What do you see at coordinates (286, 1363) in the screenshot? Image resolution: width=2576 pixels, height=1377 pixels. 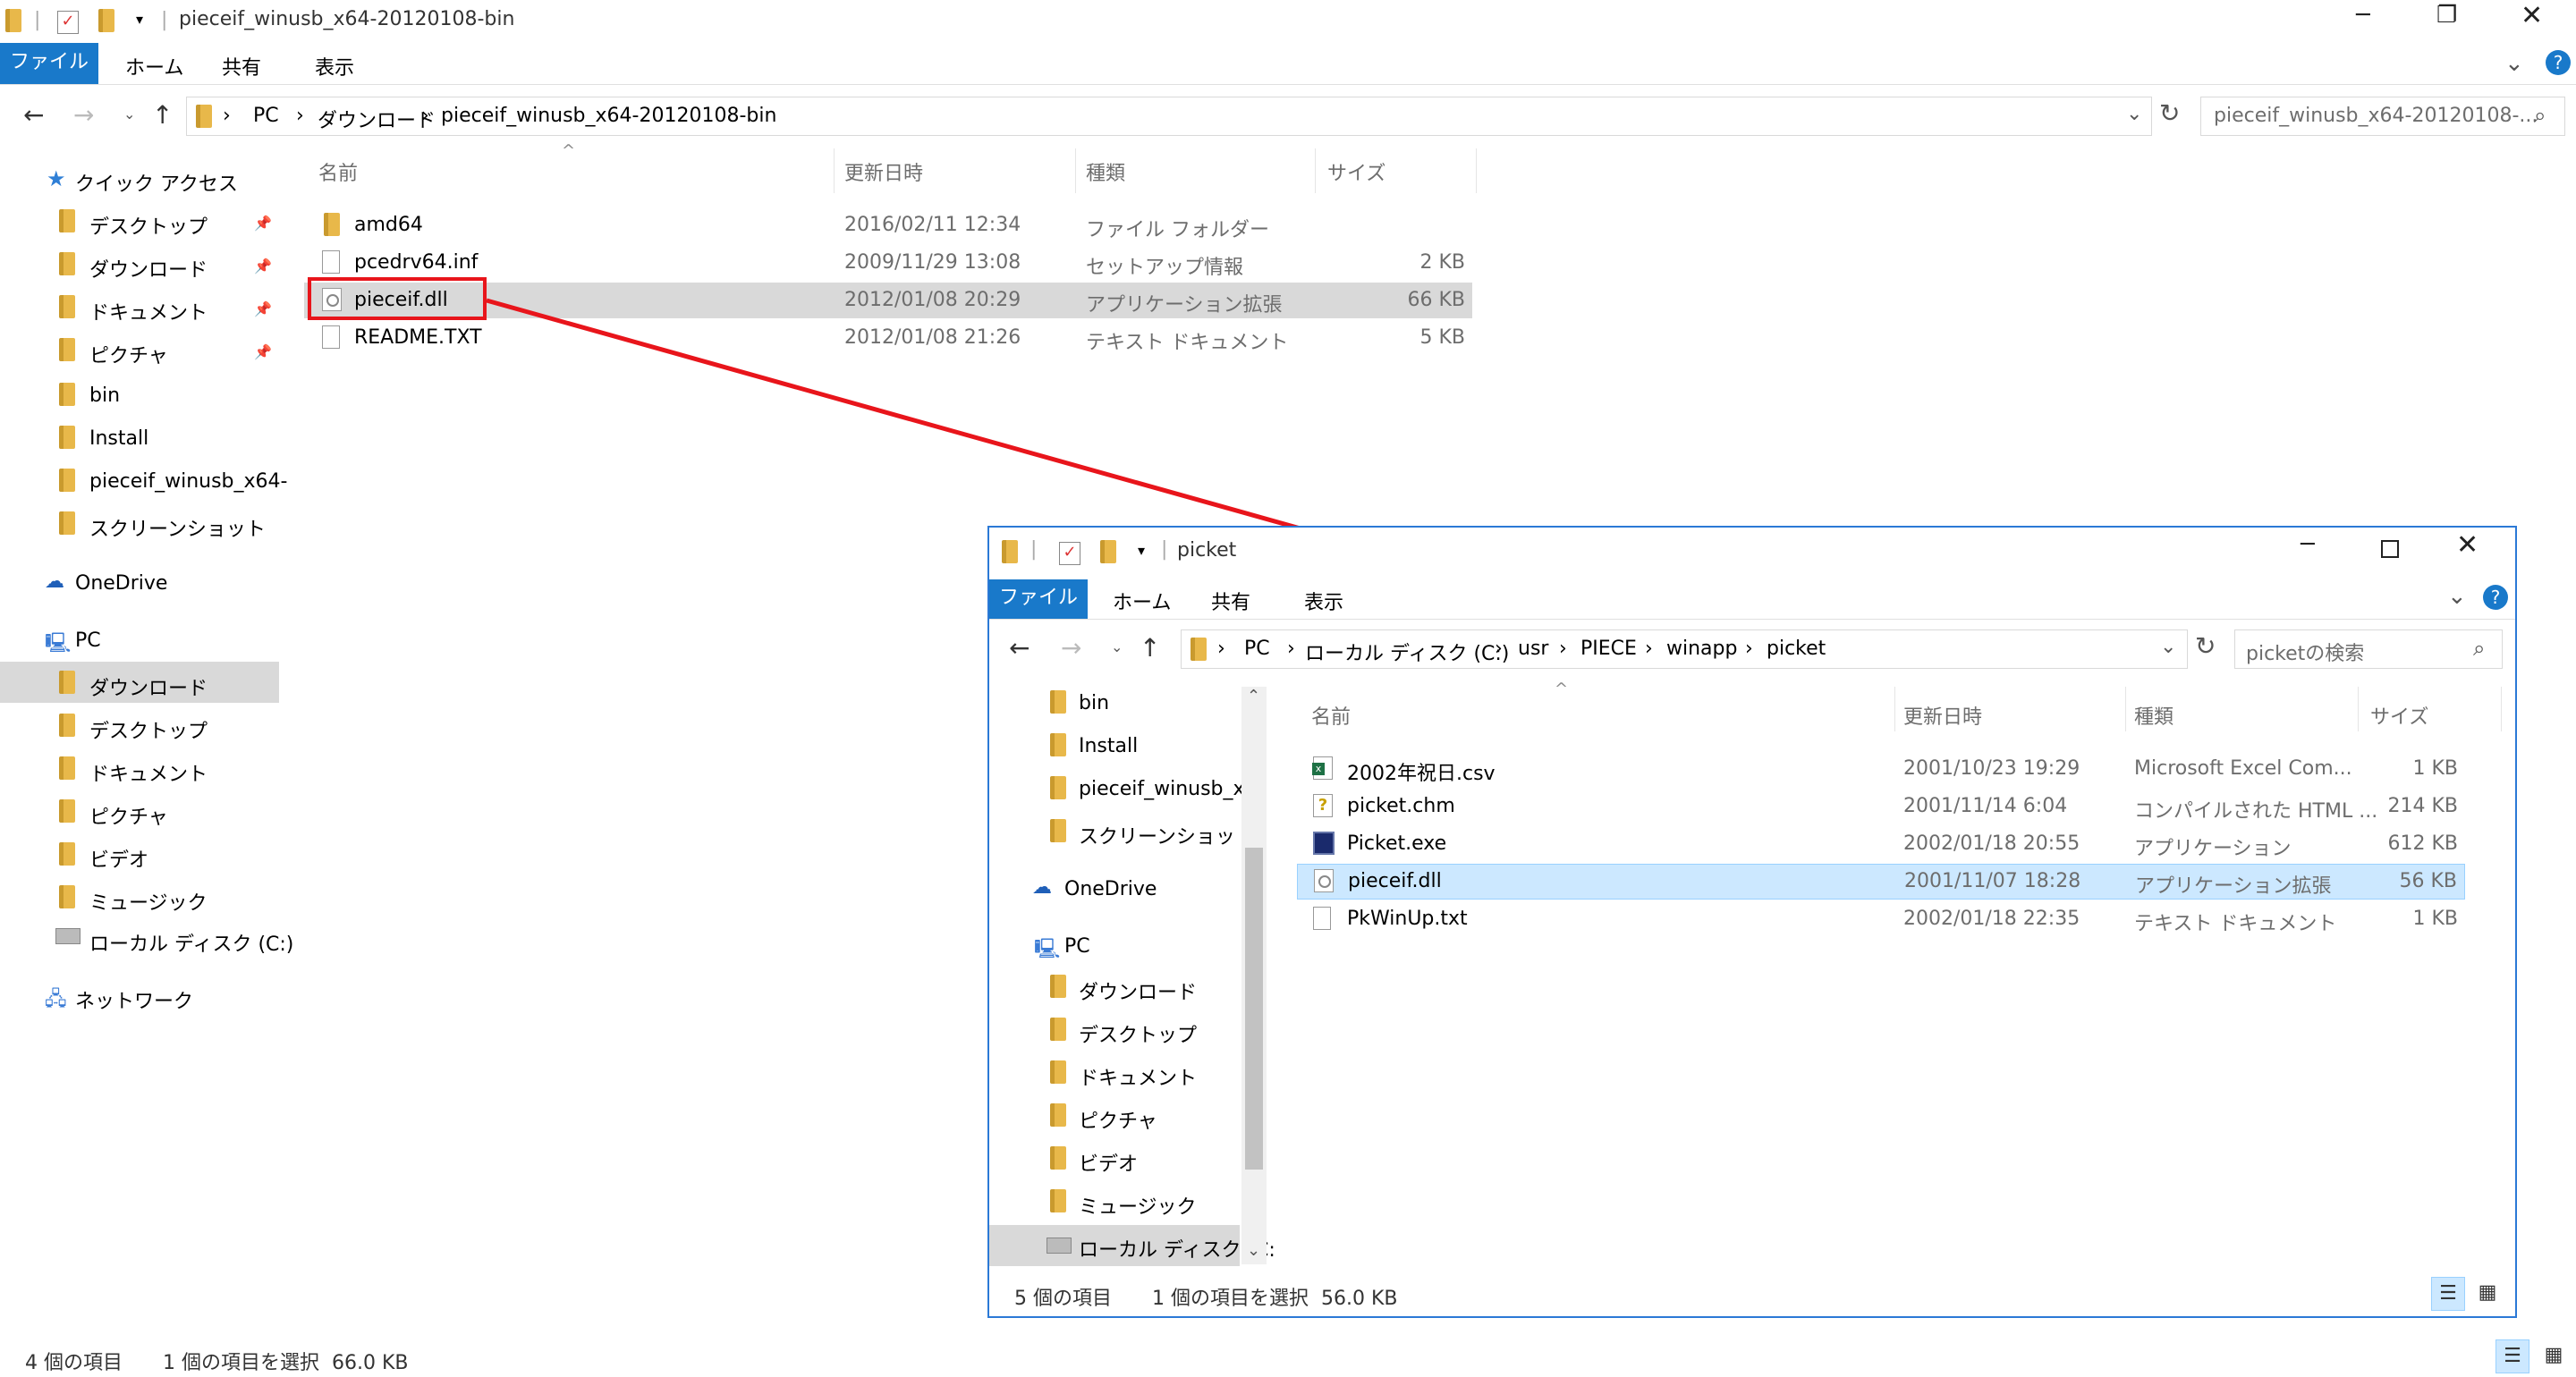 I see `status-selection: 1 個の項目を選択 66.0 KB` at bounding box center [286, 1363].